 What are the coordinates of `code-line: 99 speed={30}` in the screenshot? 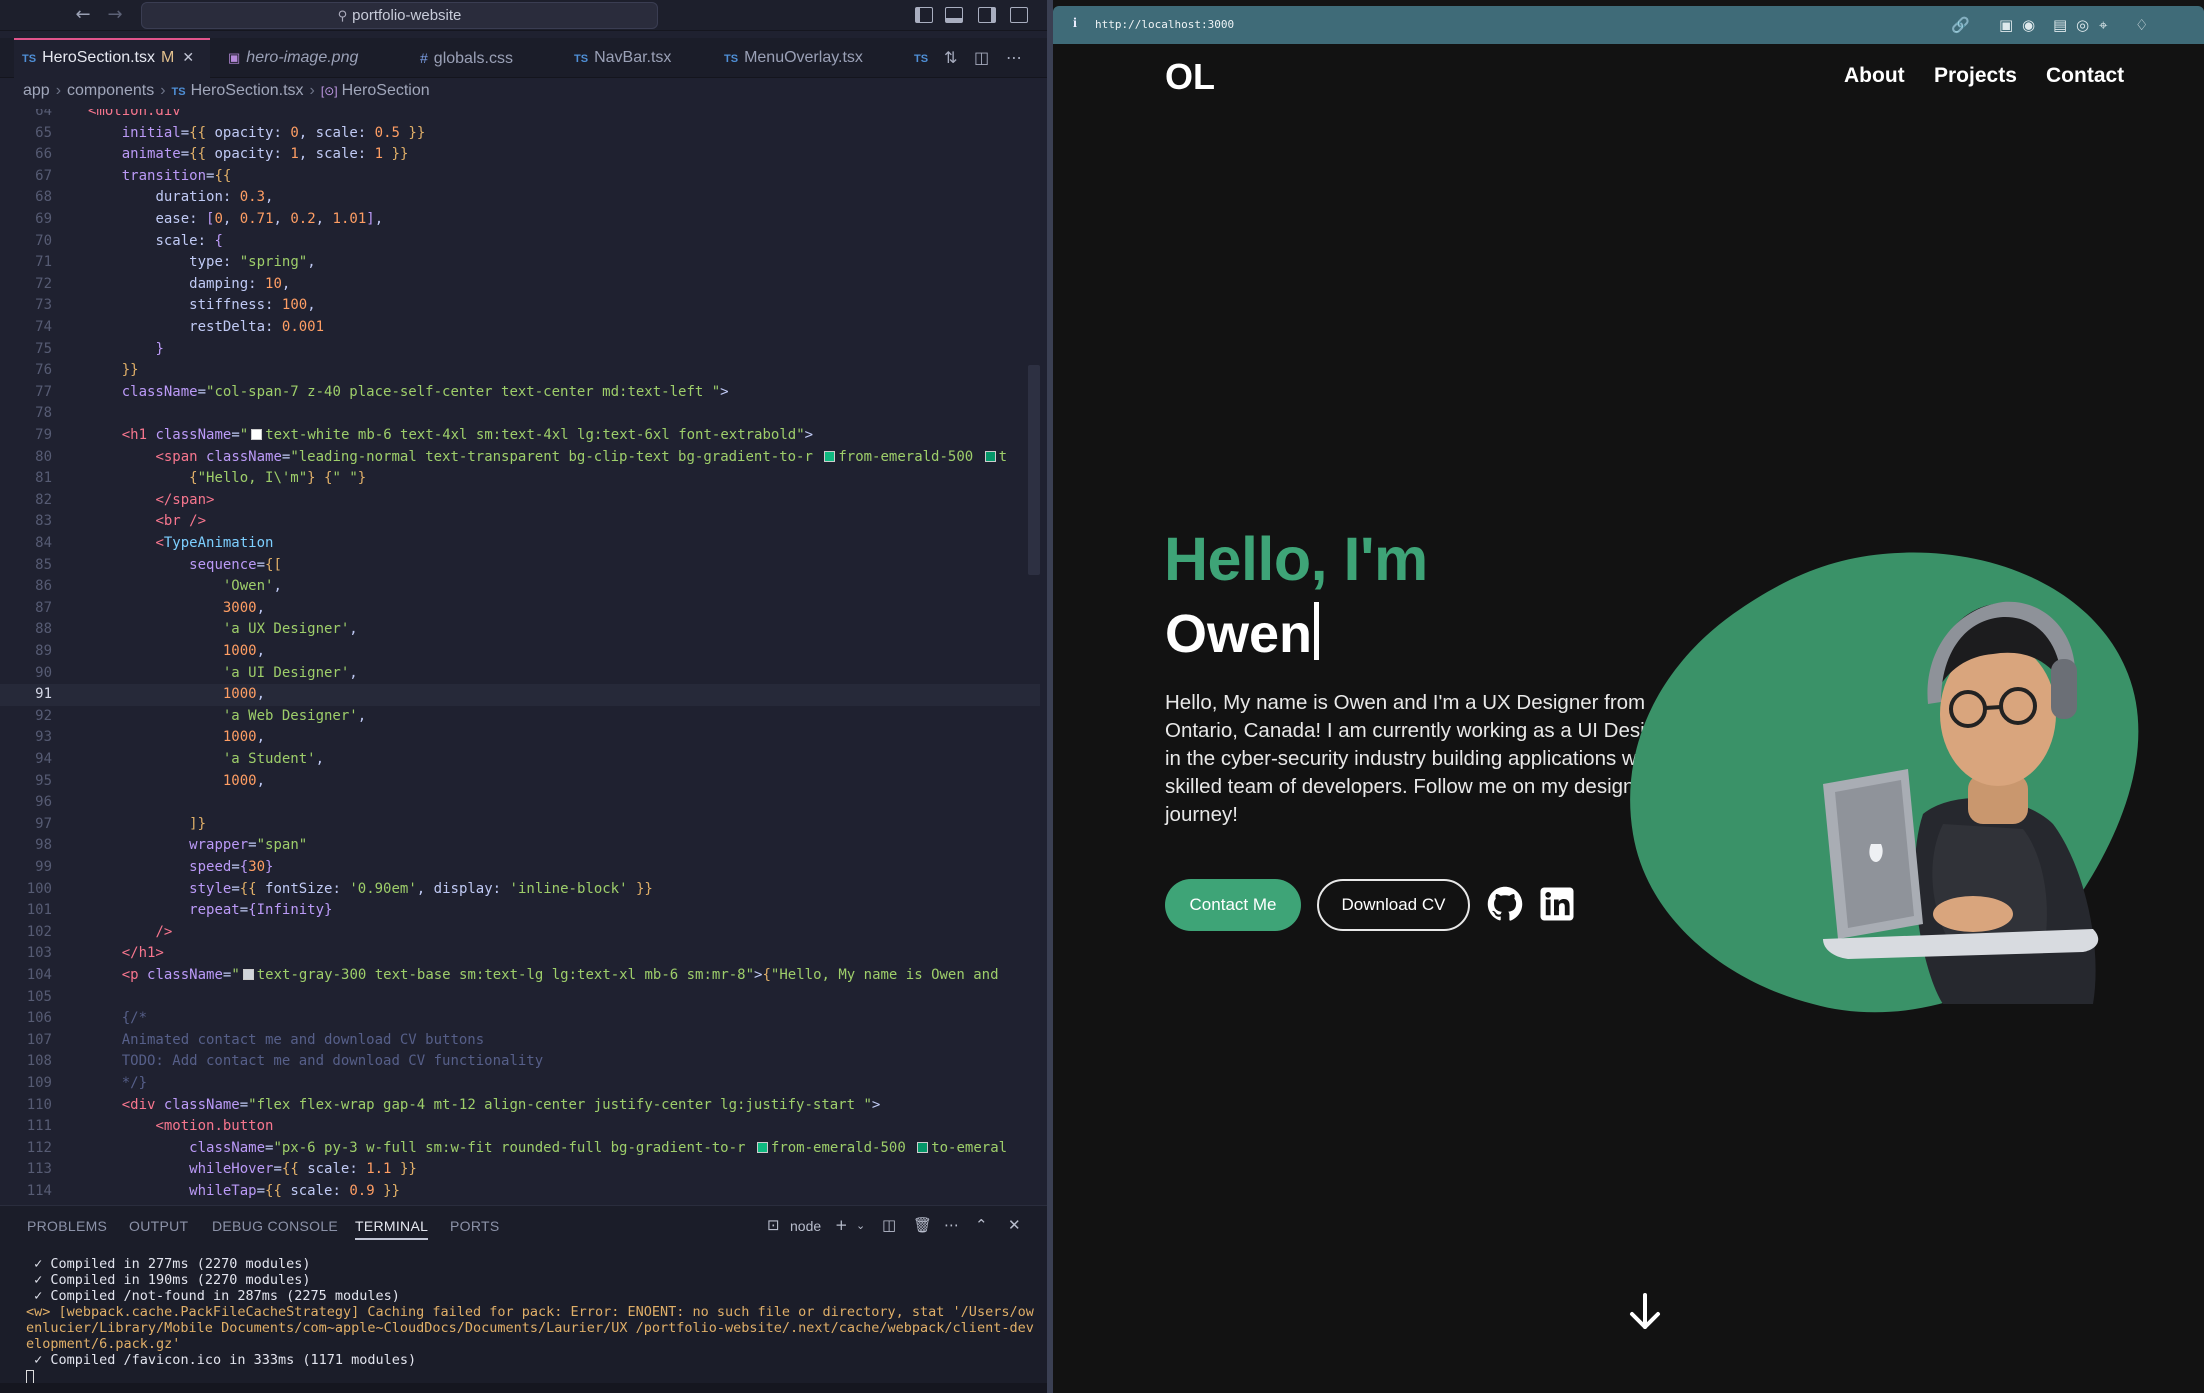 It's located at (520, 868).